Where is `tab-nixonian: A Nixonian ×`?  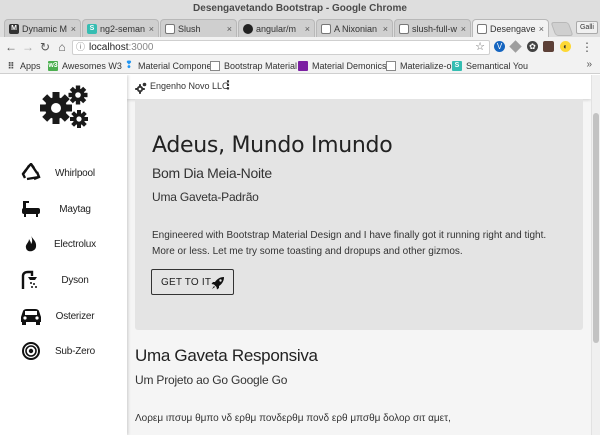
tab-nixonian: A Nixonian × is located at coordinates (354, 28).